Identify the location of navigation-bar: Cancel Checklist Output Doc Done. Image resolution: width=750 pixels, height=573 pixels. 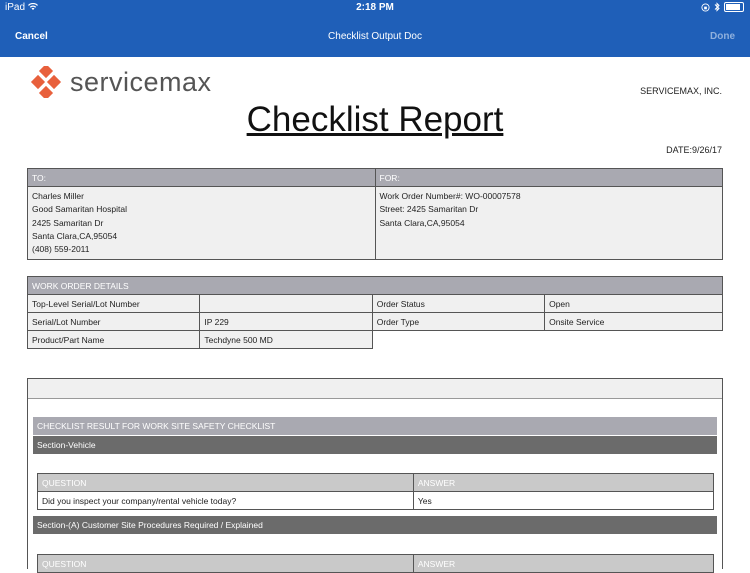
(375, 36).